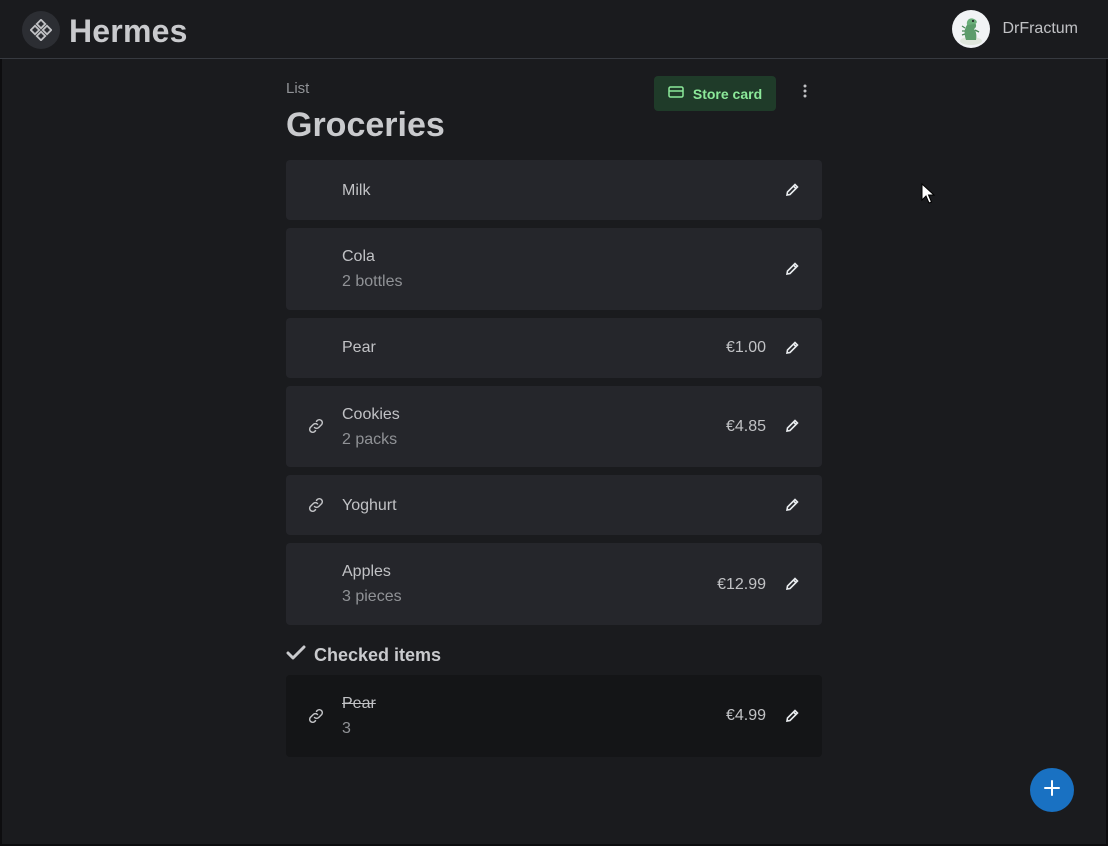  Describe the element at coordinates (741, 584) in the screenshot. I see `item-price: €12.99` at that location.